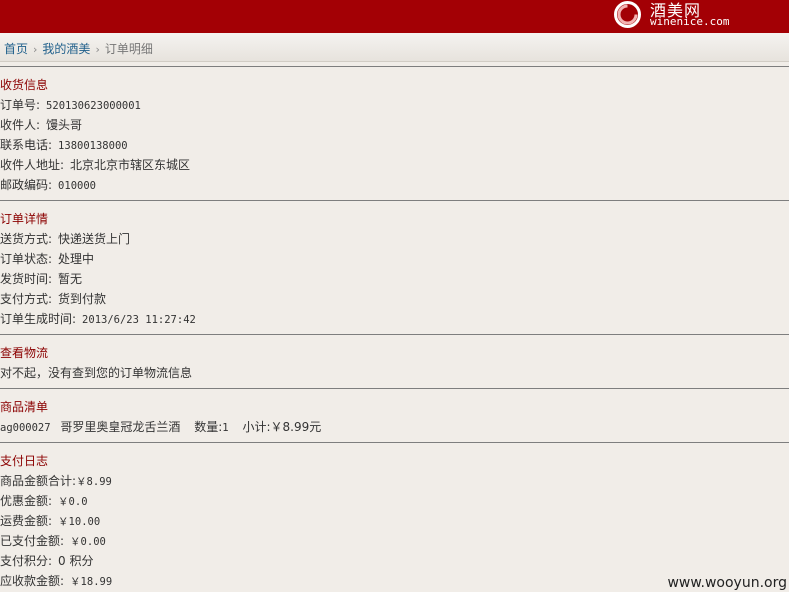 The image size is (789, 592). I want to click on created-time-row: 订单生成时间: 2013/6/23 11:27:42, so click(98, 318).